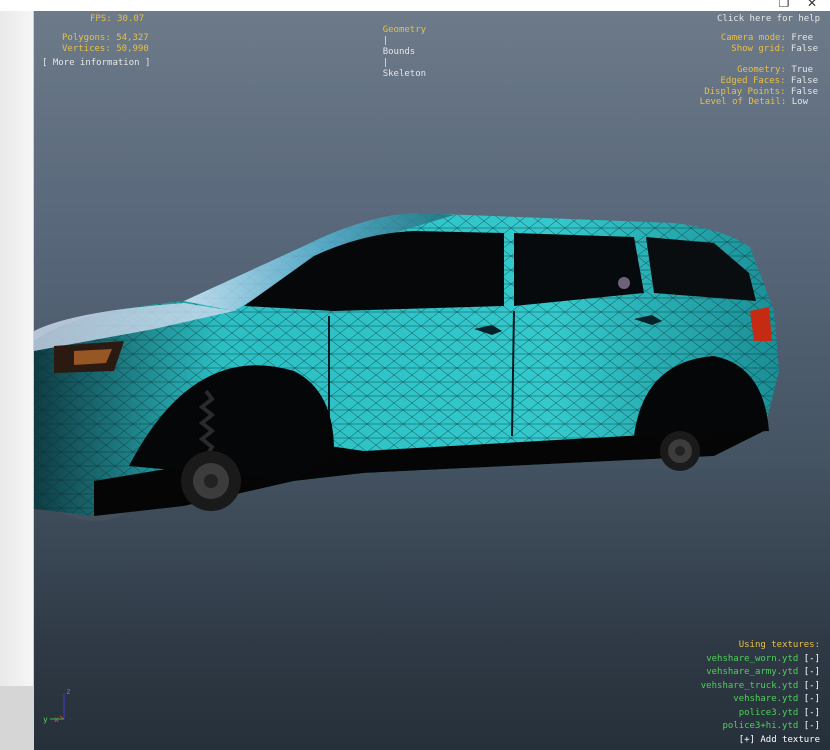 The width and height of the screenshot is (830, 750). I want to click on axis-gizmo: z y x, so click(57, 705).